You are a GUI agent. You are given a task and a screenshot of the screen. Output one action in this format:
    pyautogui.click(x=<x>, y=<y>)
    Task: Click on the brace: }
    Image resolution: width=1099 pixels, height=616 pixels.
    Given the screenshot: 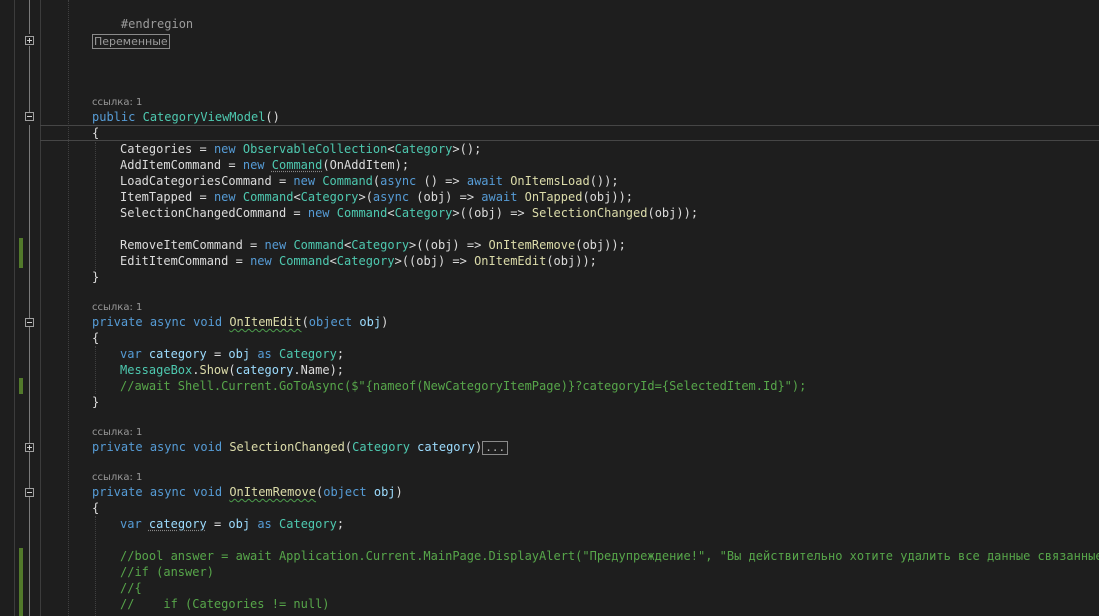 What is the action you would take?
    pyautogui.click(x=96, y=277)
    